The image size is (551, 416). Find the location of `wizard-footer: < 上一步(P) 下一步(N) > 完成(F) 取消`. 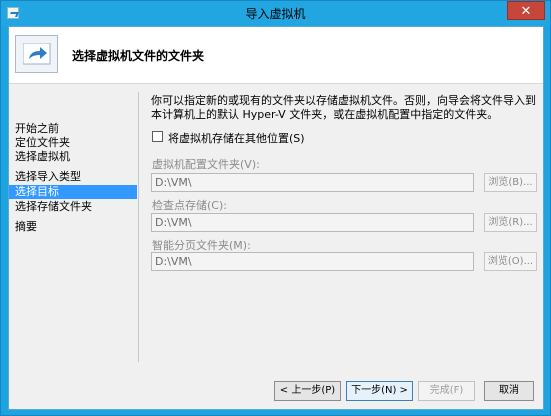

wizard-footer: < 上一步(P) 下一步(N) > 完成(F) 取消 is located at coordinates (276, 388).